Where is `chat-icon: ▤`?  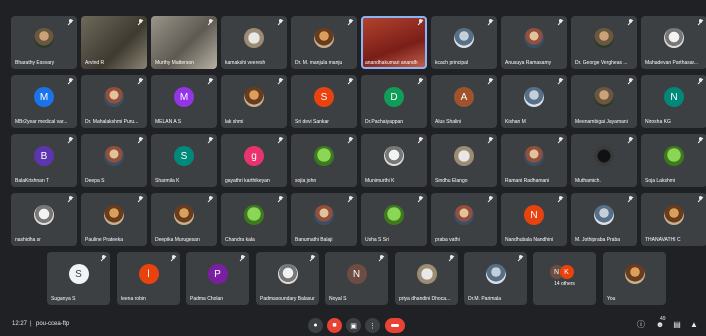
chat-icon: ▤ is located at coordinates (677, 324).